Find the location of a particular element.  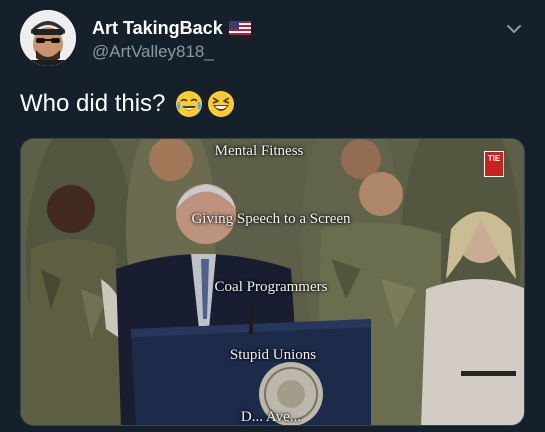

tweet-header: Art TakingBack @ArtValley818_ is located at coordinates (272, 39).